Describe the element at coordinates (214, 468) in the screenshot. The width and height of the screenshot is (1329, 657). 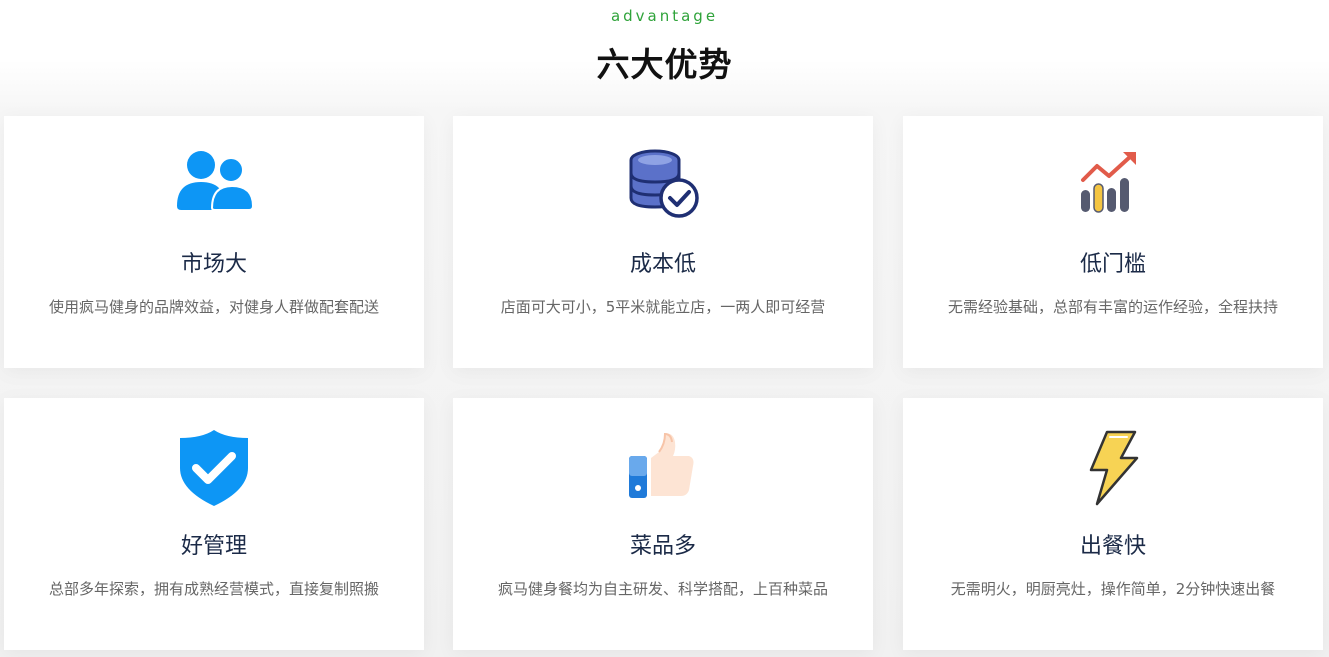
I see `shield-check-icon` at that location.